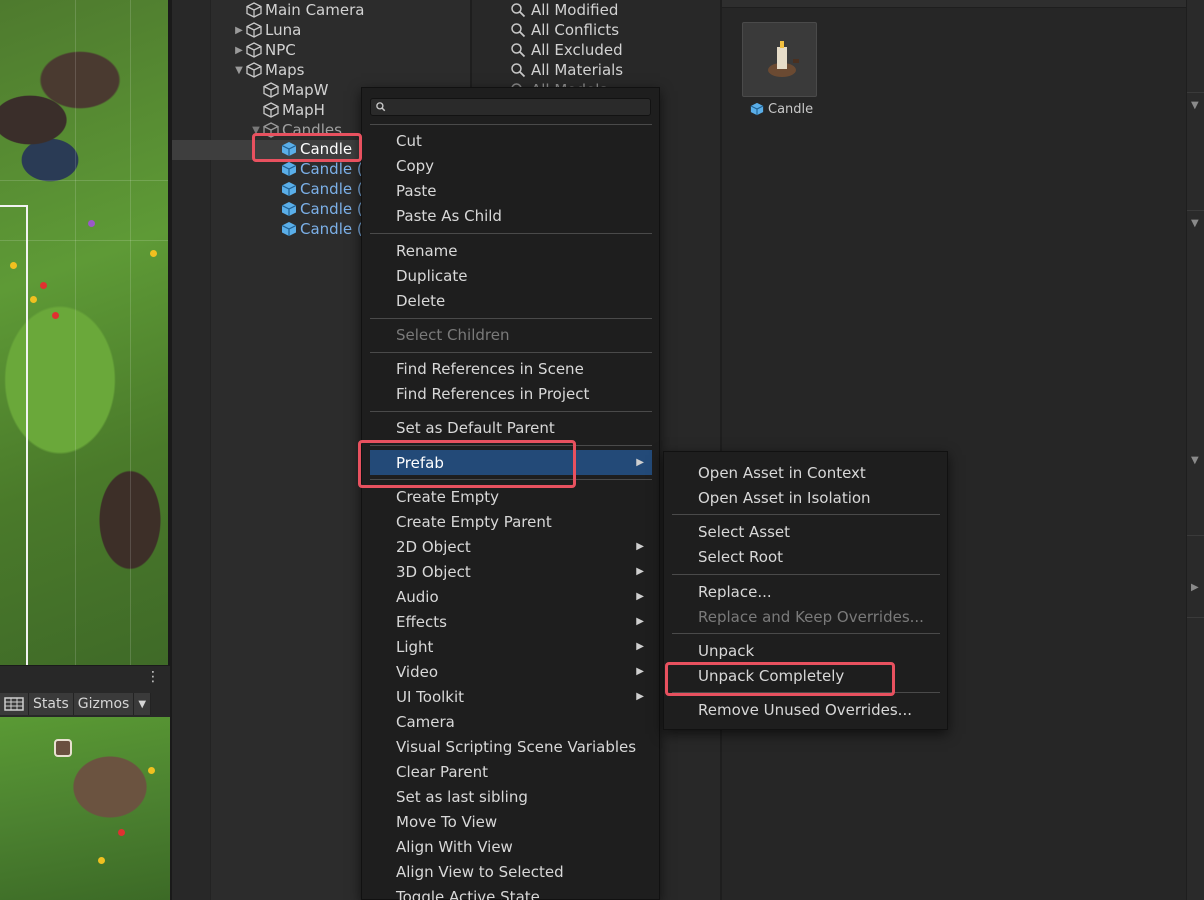  Describe the element at coordinates (266, 30) in the screenshot. I see `hierarchy-item: ▶ Luna` at that location.